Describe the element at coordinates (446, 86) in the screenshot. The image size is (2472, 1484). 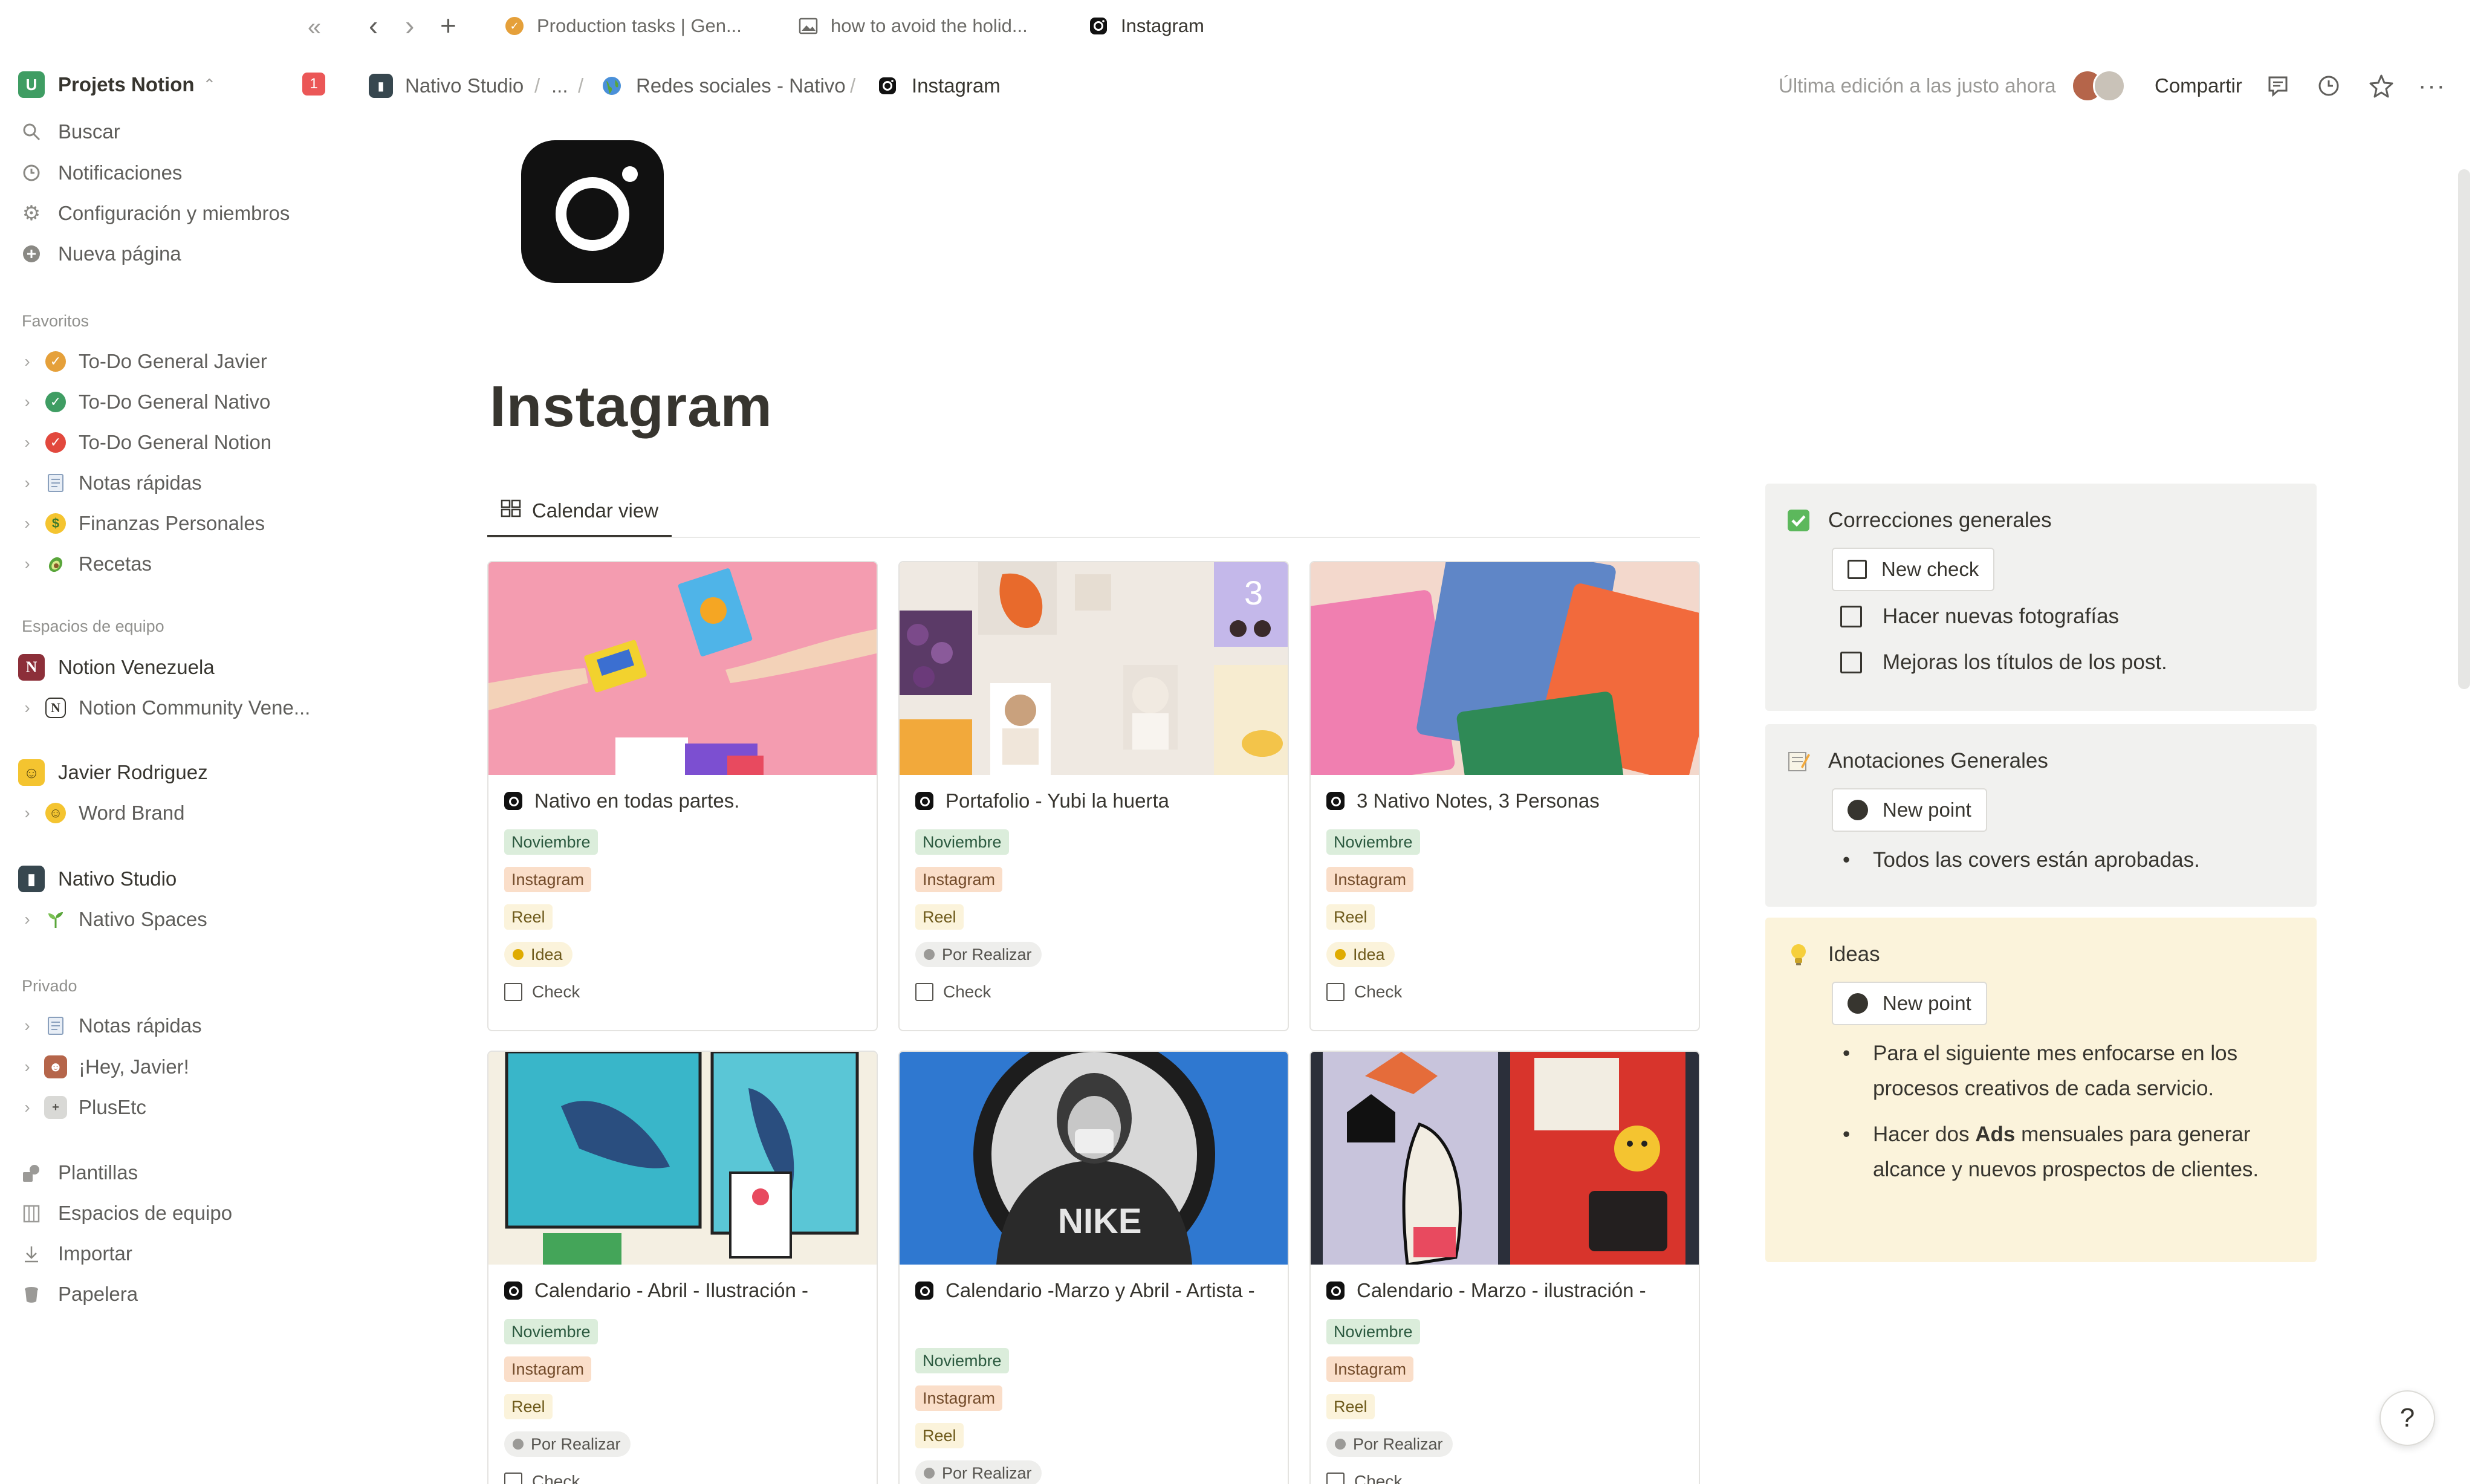
I see `breadcrumb-nativo-studio: ▮ Nativo Studio` at that location.